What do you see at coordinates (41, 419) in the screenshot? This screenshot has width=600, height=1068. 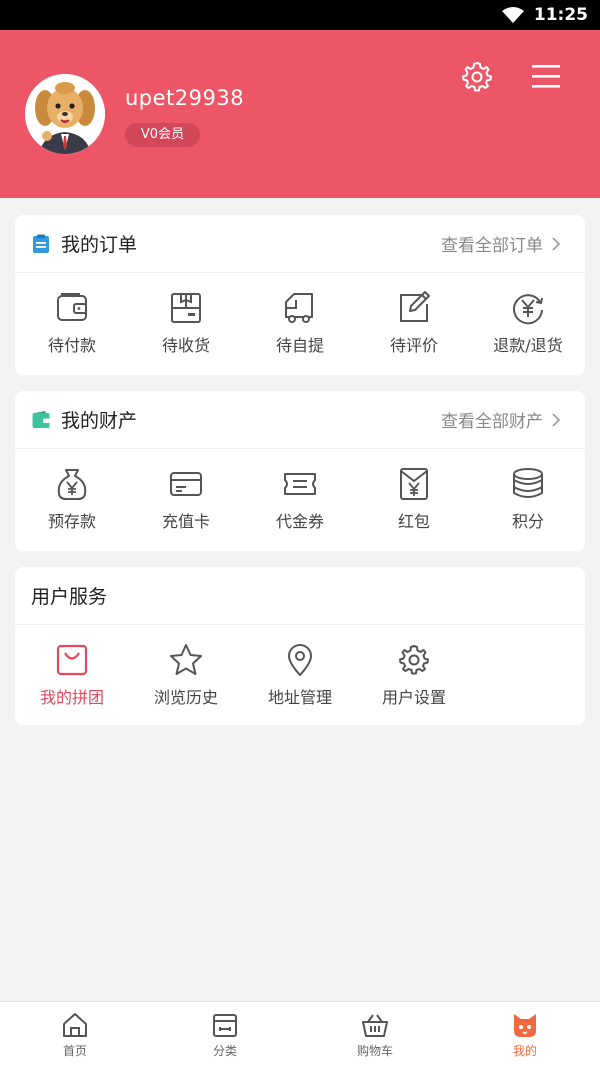 I see `wallet-green-icon` at bounding box center [41, 419].